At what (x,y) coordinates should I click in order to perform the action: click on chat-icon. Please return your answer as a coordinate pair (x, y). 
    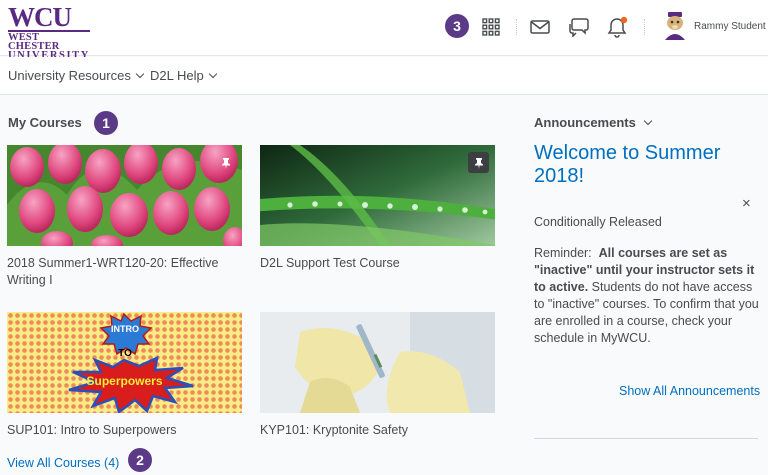
    Looking at the image, I should click on (579, 27).